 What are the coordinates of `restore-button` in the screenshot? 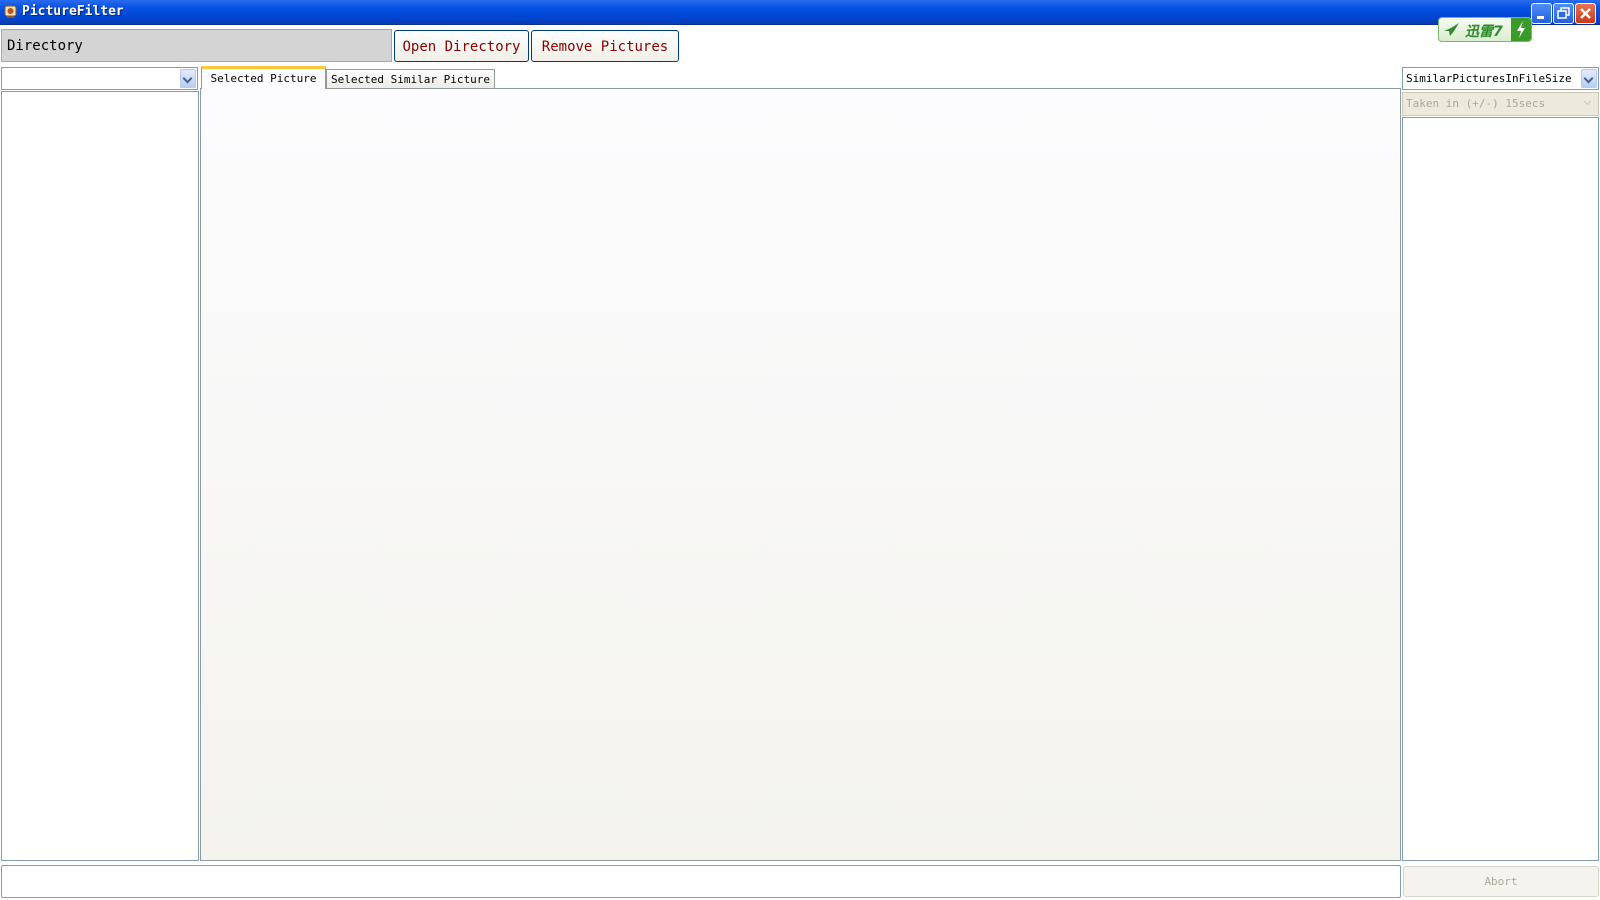 It's located at (1563, 13).